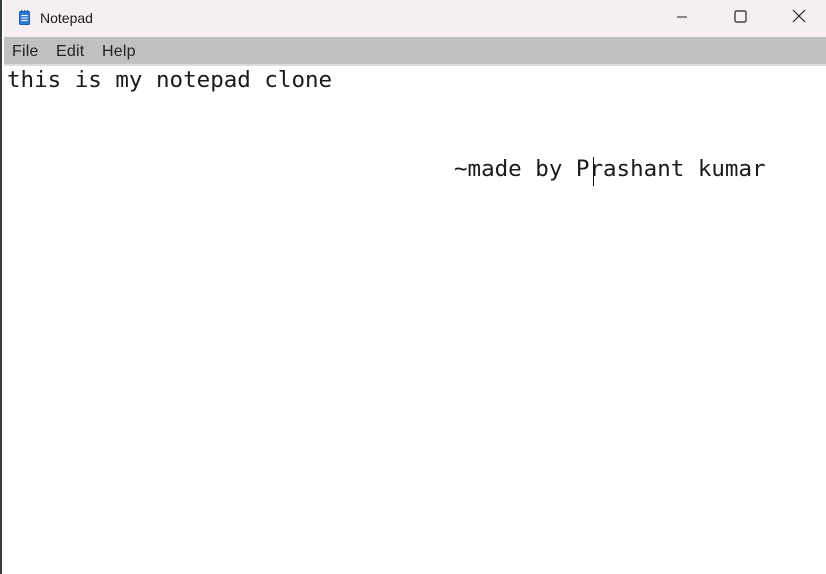 The height and width of the screenshot is (574, 826). What do you see at coordinates (170, 80) in the screenshot?
I see `editor-line-1: this is my notepad clone` at bounding box center [170, 80].